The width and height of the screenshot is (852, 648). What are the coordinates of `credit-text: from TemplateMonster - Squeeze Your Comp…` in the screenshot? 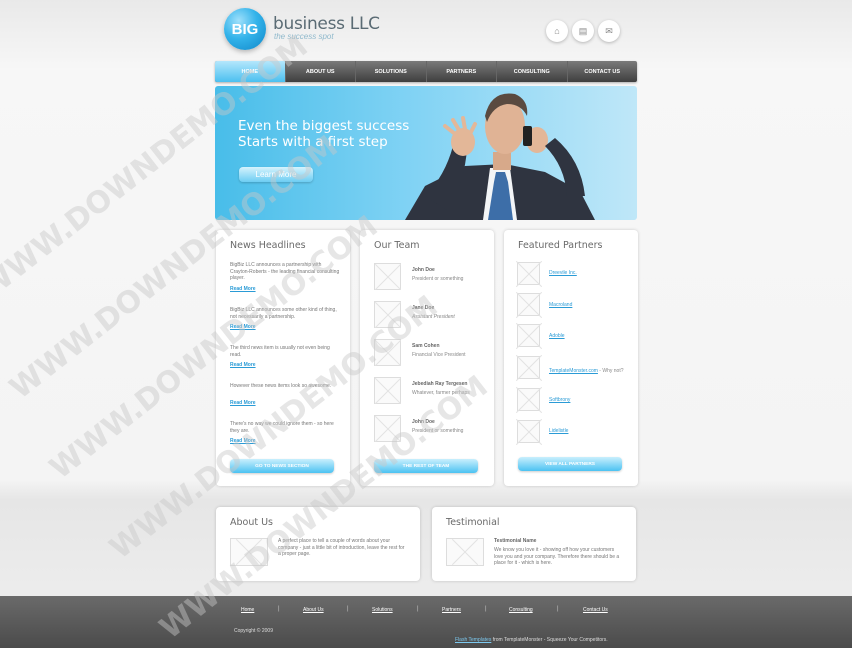 It's located at (549, 640).